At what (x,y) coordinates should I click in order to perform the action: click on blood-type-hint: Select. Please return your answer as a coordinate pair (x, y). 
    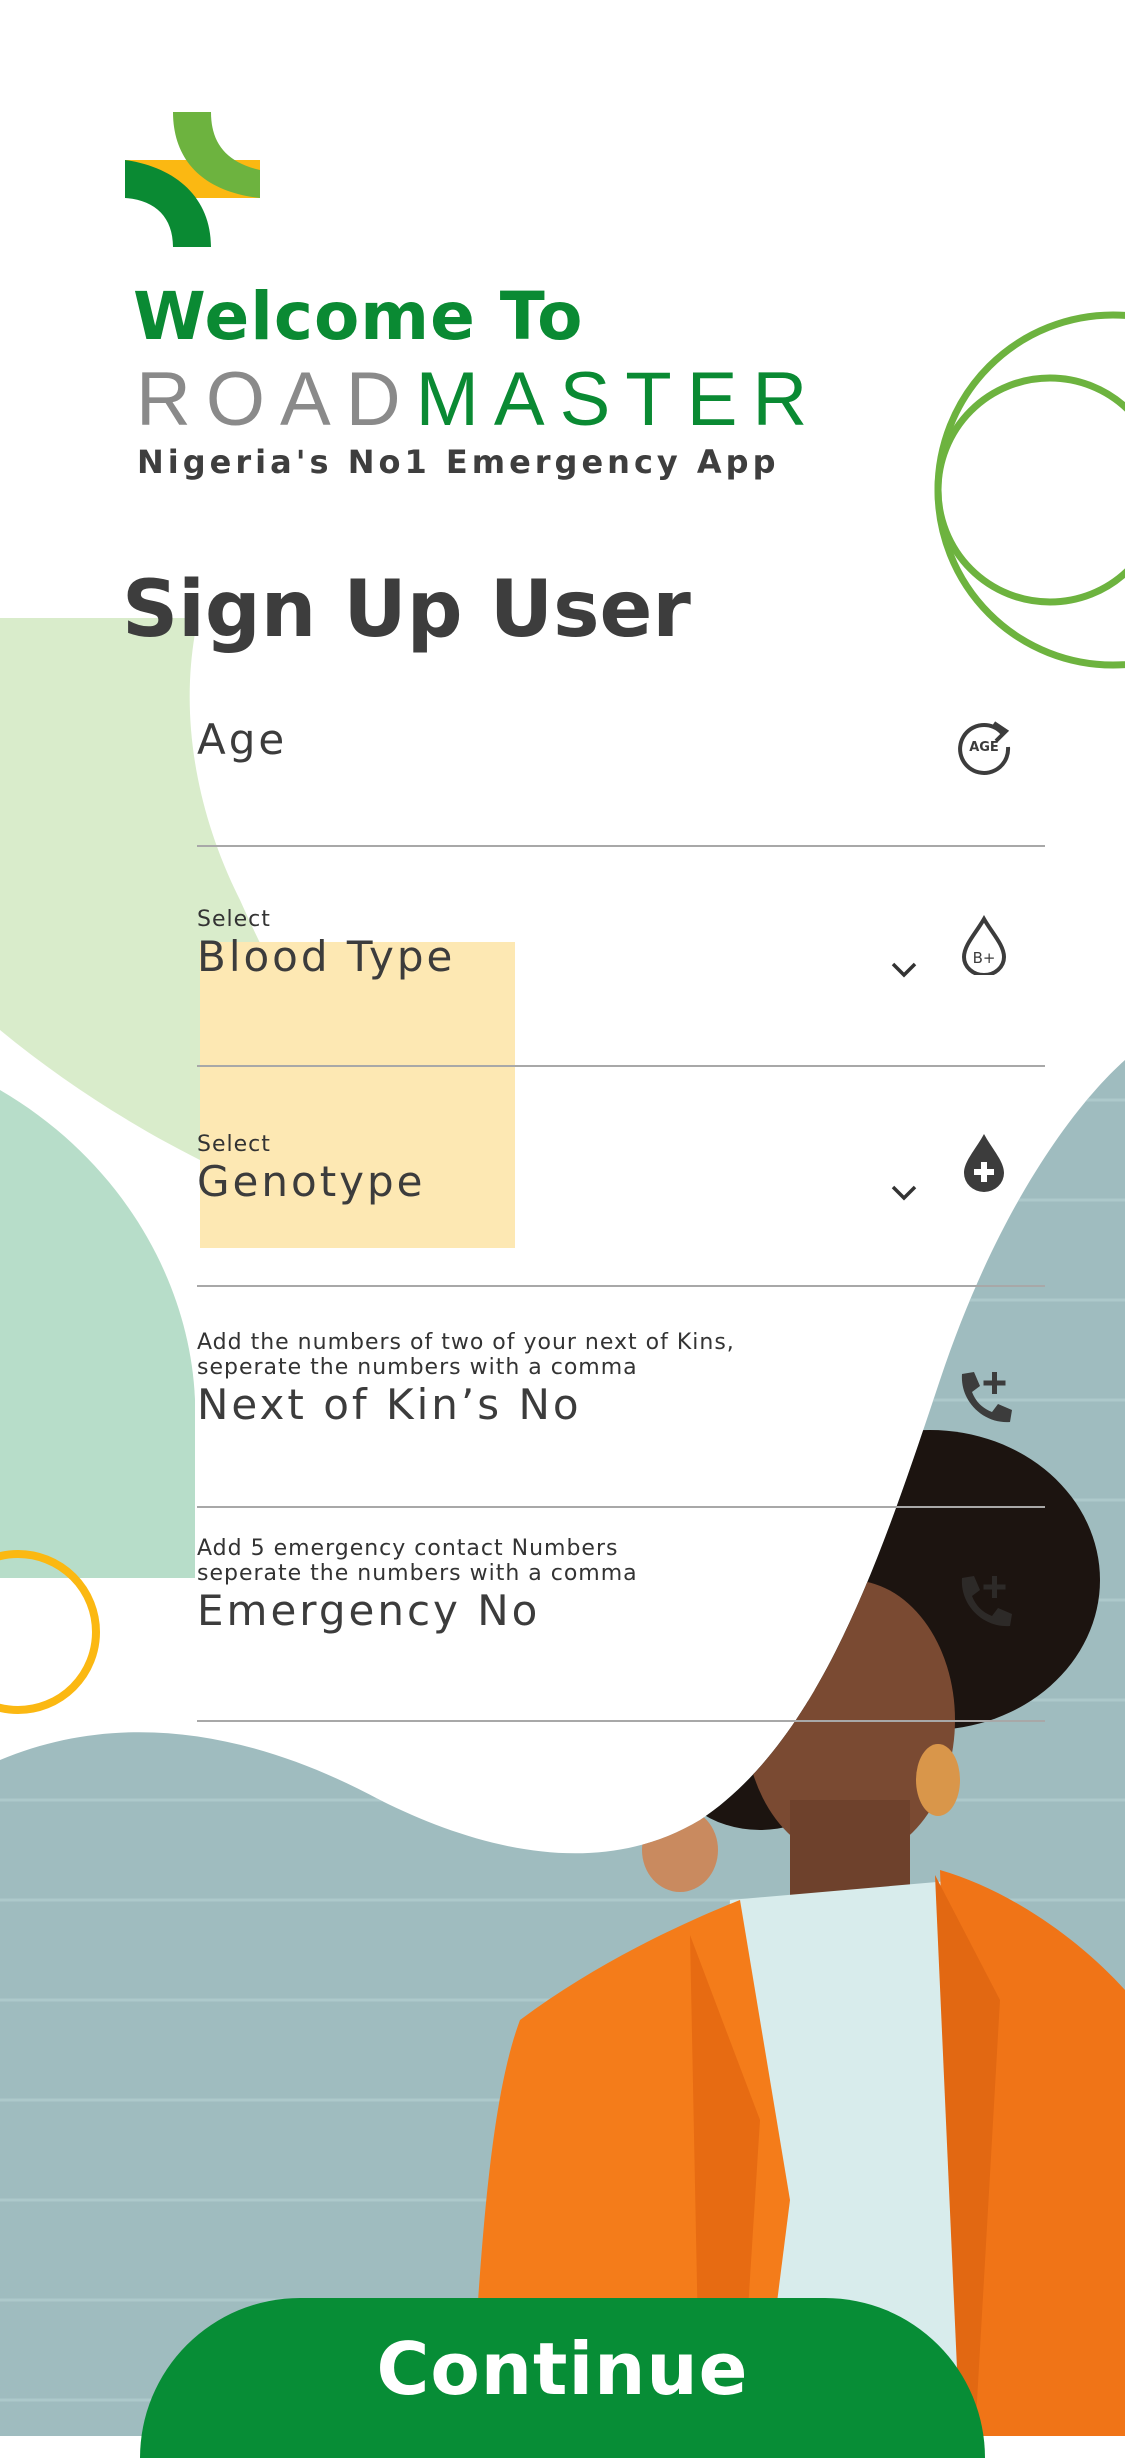
    Looking at the image, I should click on (234, 919).